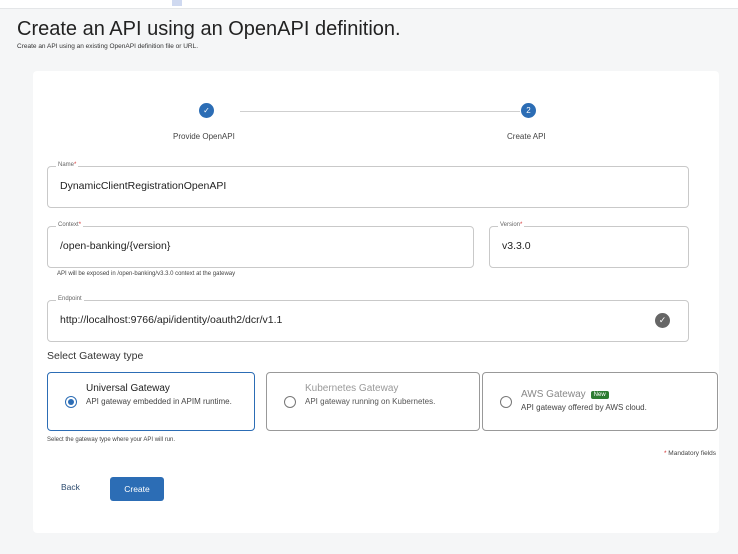 Image resolution: width=738 pixels, height=554 pixels. What do you see at coordinates (584, 407) in the screenshot?
I see `gateway-option-description: API gateway offered by AWS cloud.` at bounding box center [584, 407].